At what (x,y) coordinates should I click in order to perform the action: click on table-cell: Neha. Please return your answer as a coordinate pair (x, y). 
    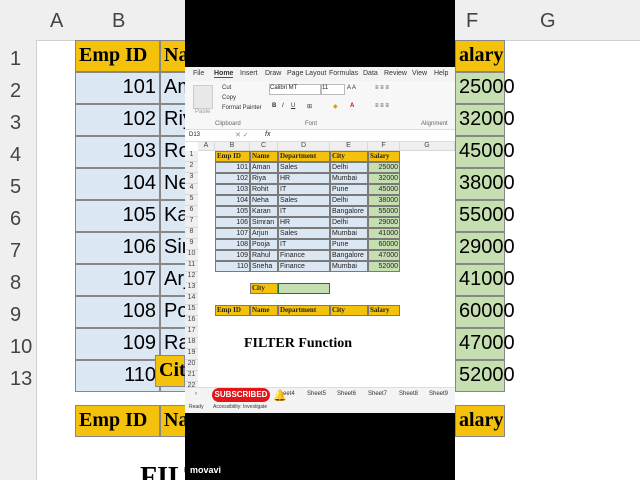
    Looking at the image, I should click on (264, 200).